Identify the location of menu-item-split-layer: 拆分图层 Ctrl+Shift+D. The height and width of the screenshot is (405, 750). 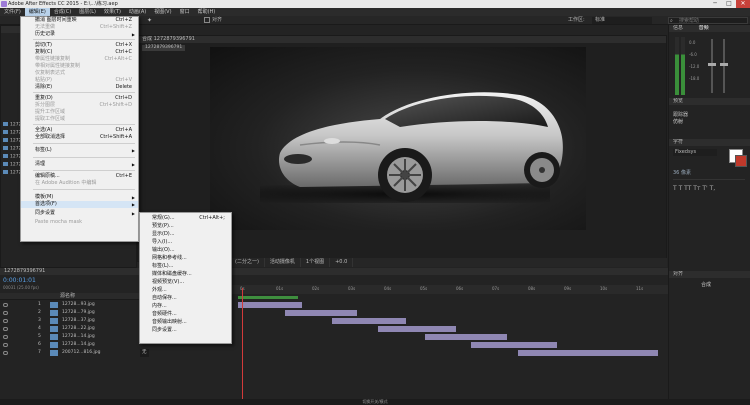
(83, 105).